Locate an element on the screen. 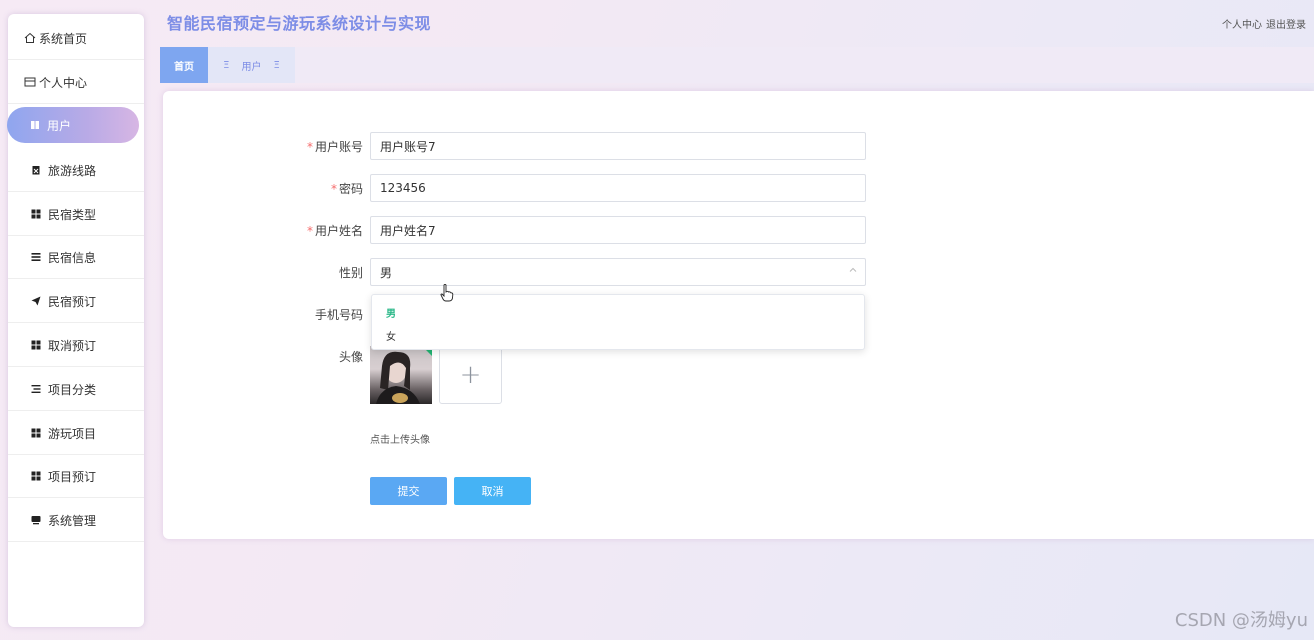  sidebar-item-label: 旅游线路 is located at coordinates (72, 170).